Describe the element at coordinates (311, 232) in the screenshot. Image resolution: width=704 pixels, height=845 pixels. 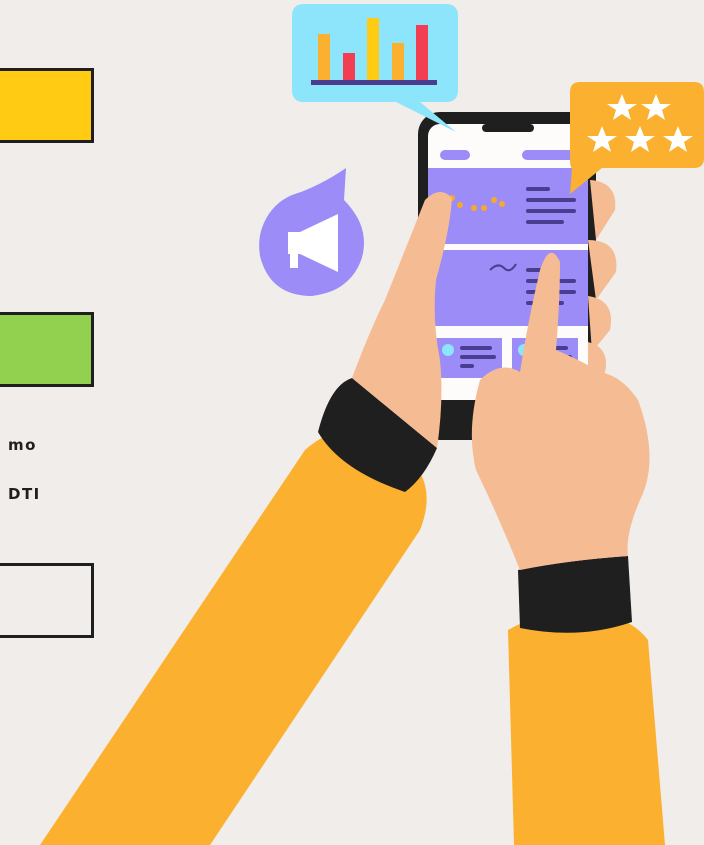
I see `megaphone-icon` at that location.